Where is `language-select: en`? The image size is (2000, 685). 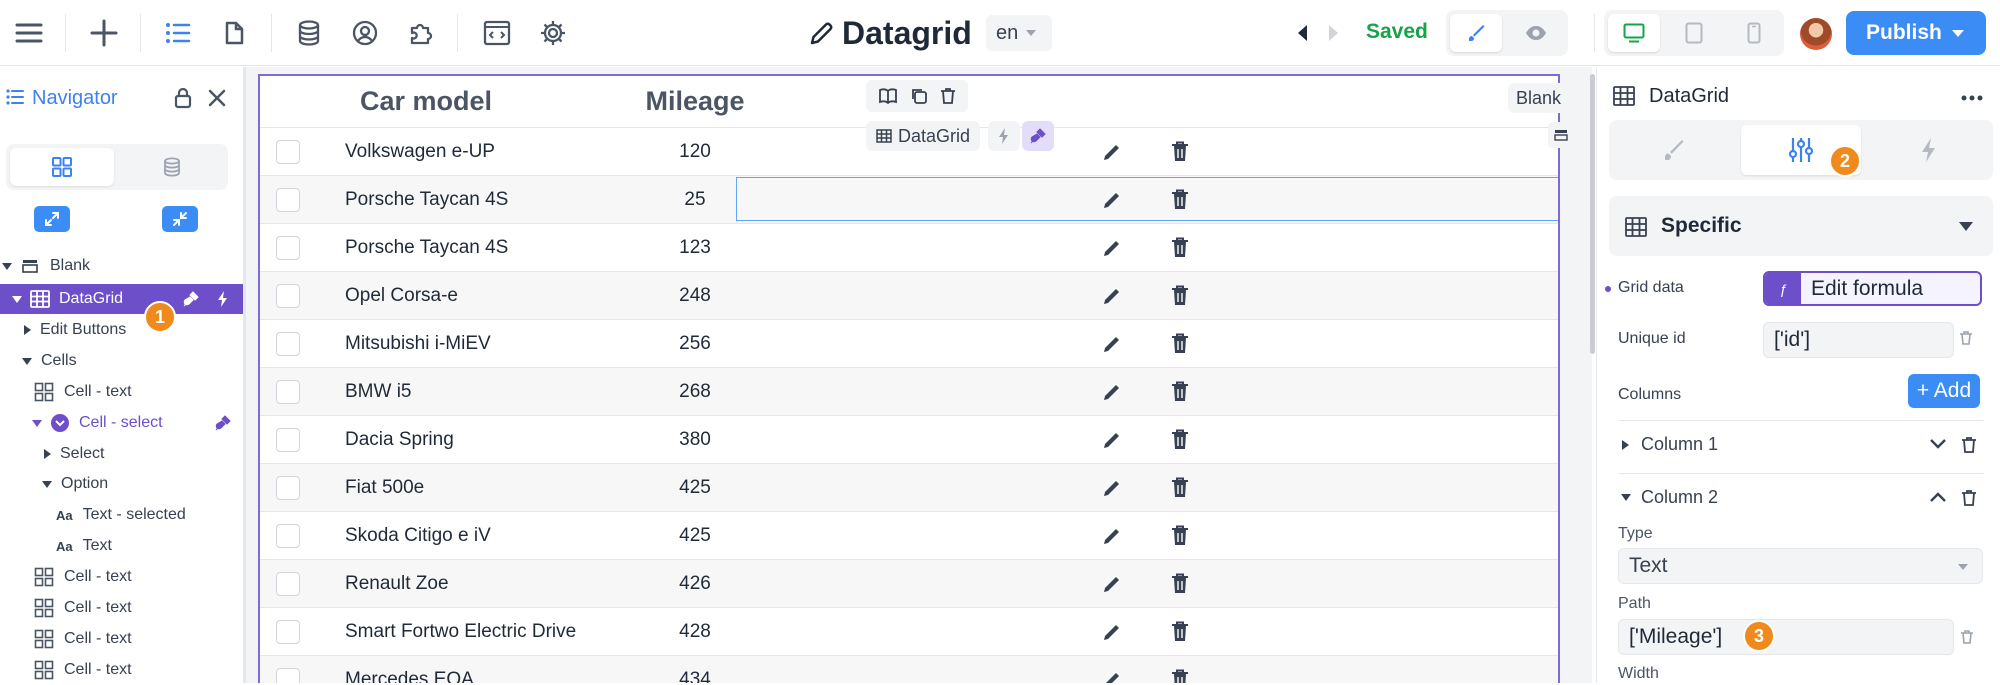
language-select: en is located at coordinates (1019, 33).